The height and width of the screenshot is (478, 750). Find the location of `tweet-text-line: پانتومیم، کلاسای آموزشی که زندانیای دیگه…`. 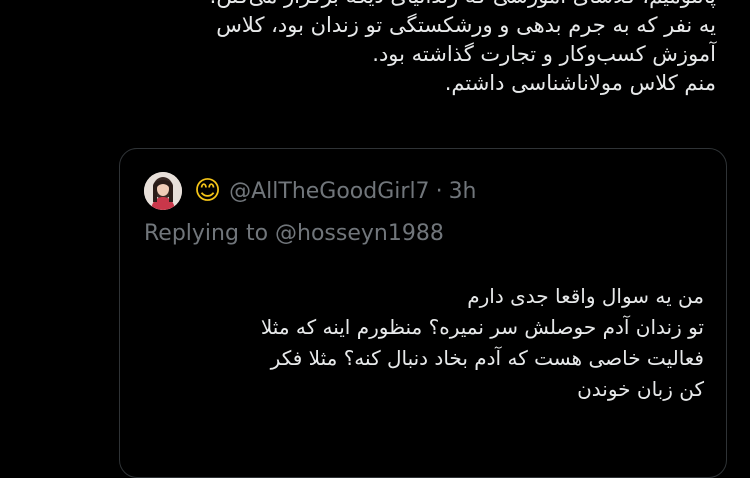

tweet-text-line: پانتومیم، کلاسای آموزشی که زندانیای دیگه… is located at coordinates (373, 5).